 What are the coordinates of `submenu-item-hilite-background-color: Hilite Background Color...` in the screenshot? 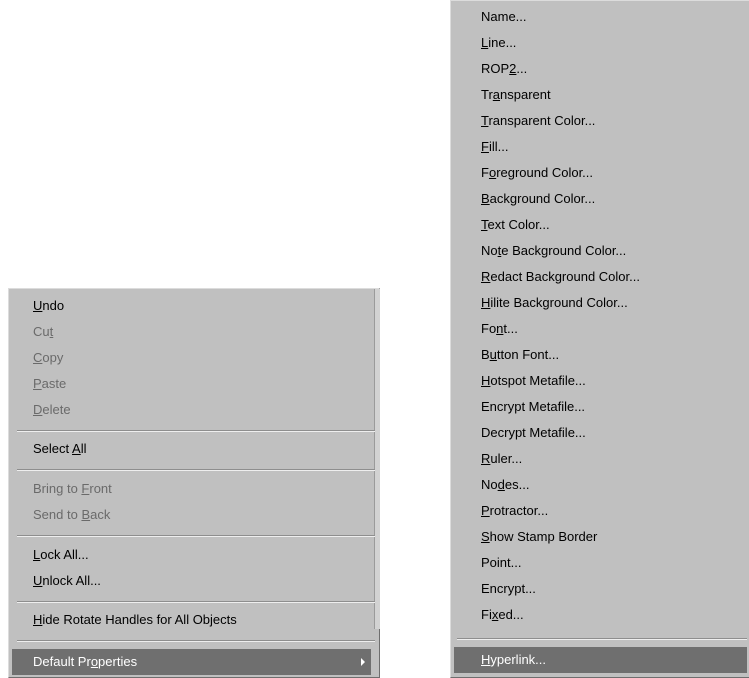 It's located at (600, 303).